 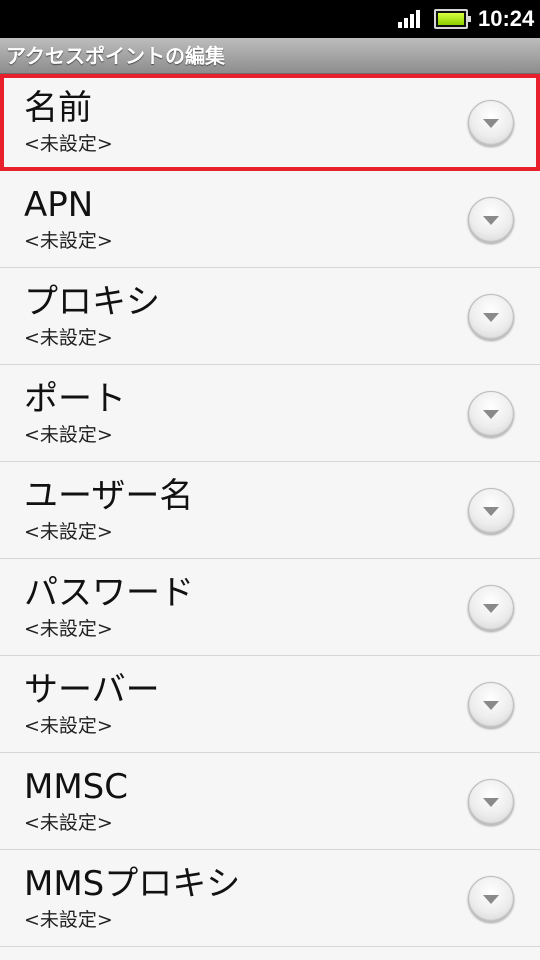 What do you see at coordinates (92, 302) in the screenshot?
I see `list-item-label: プロキシ` at bounding box center [92, 302].